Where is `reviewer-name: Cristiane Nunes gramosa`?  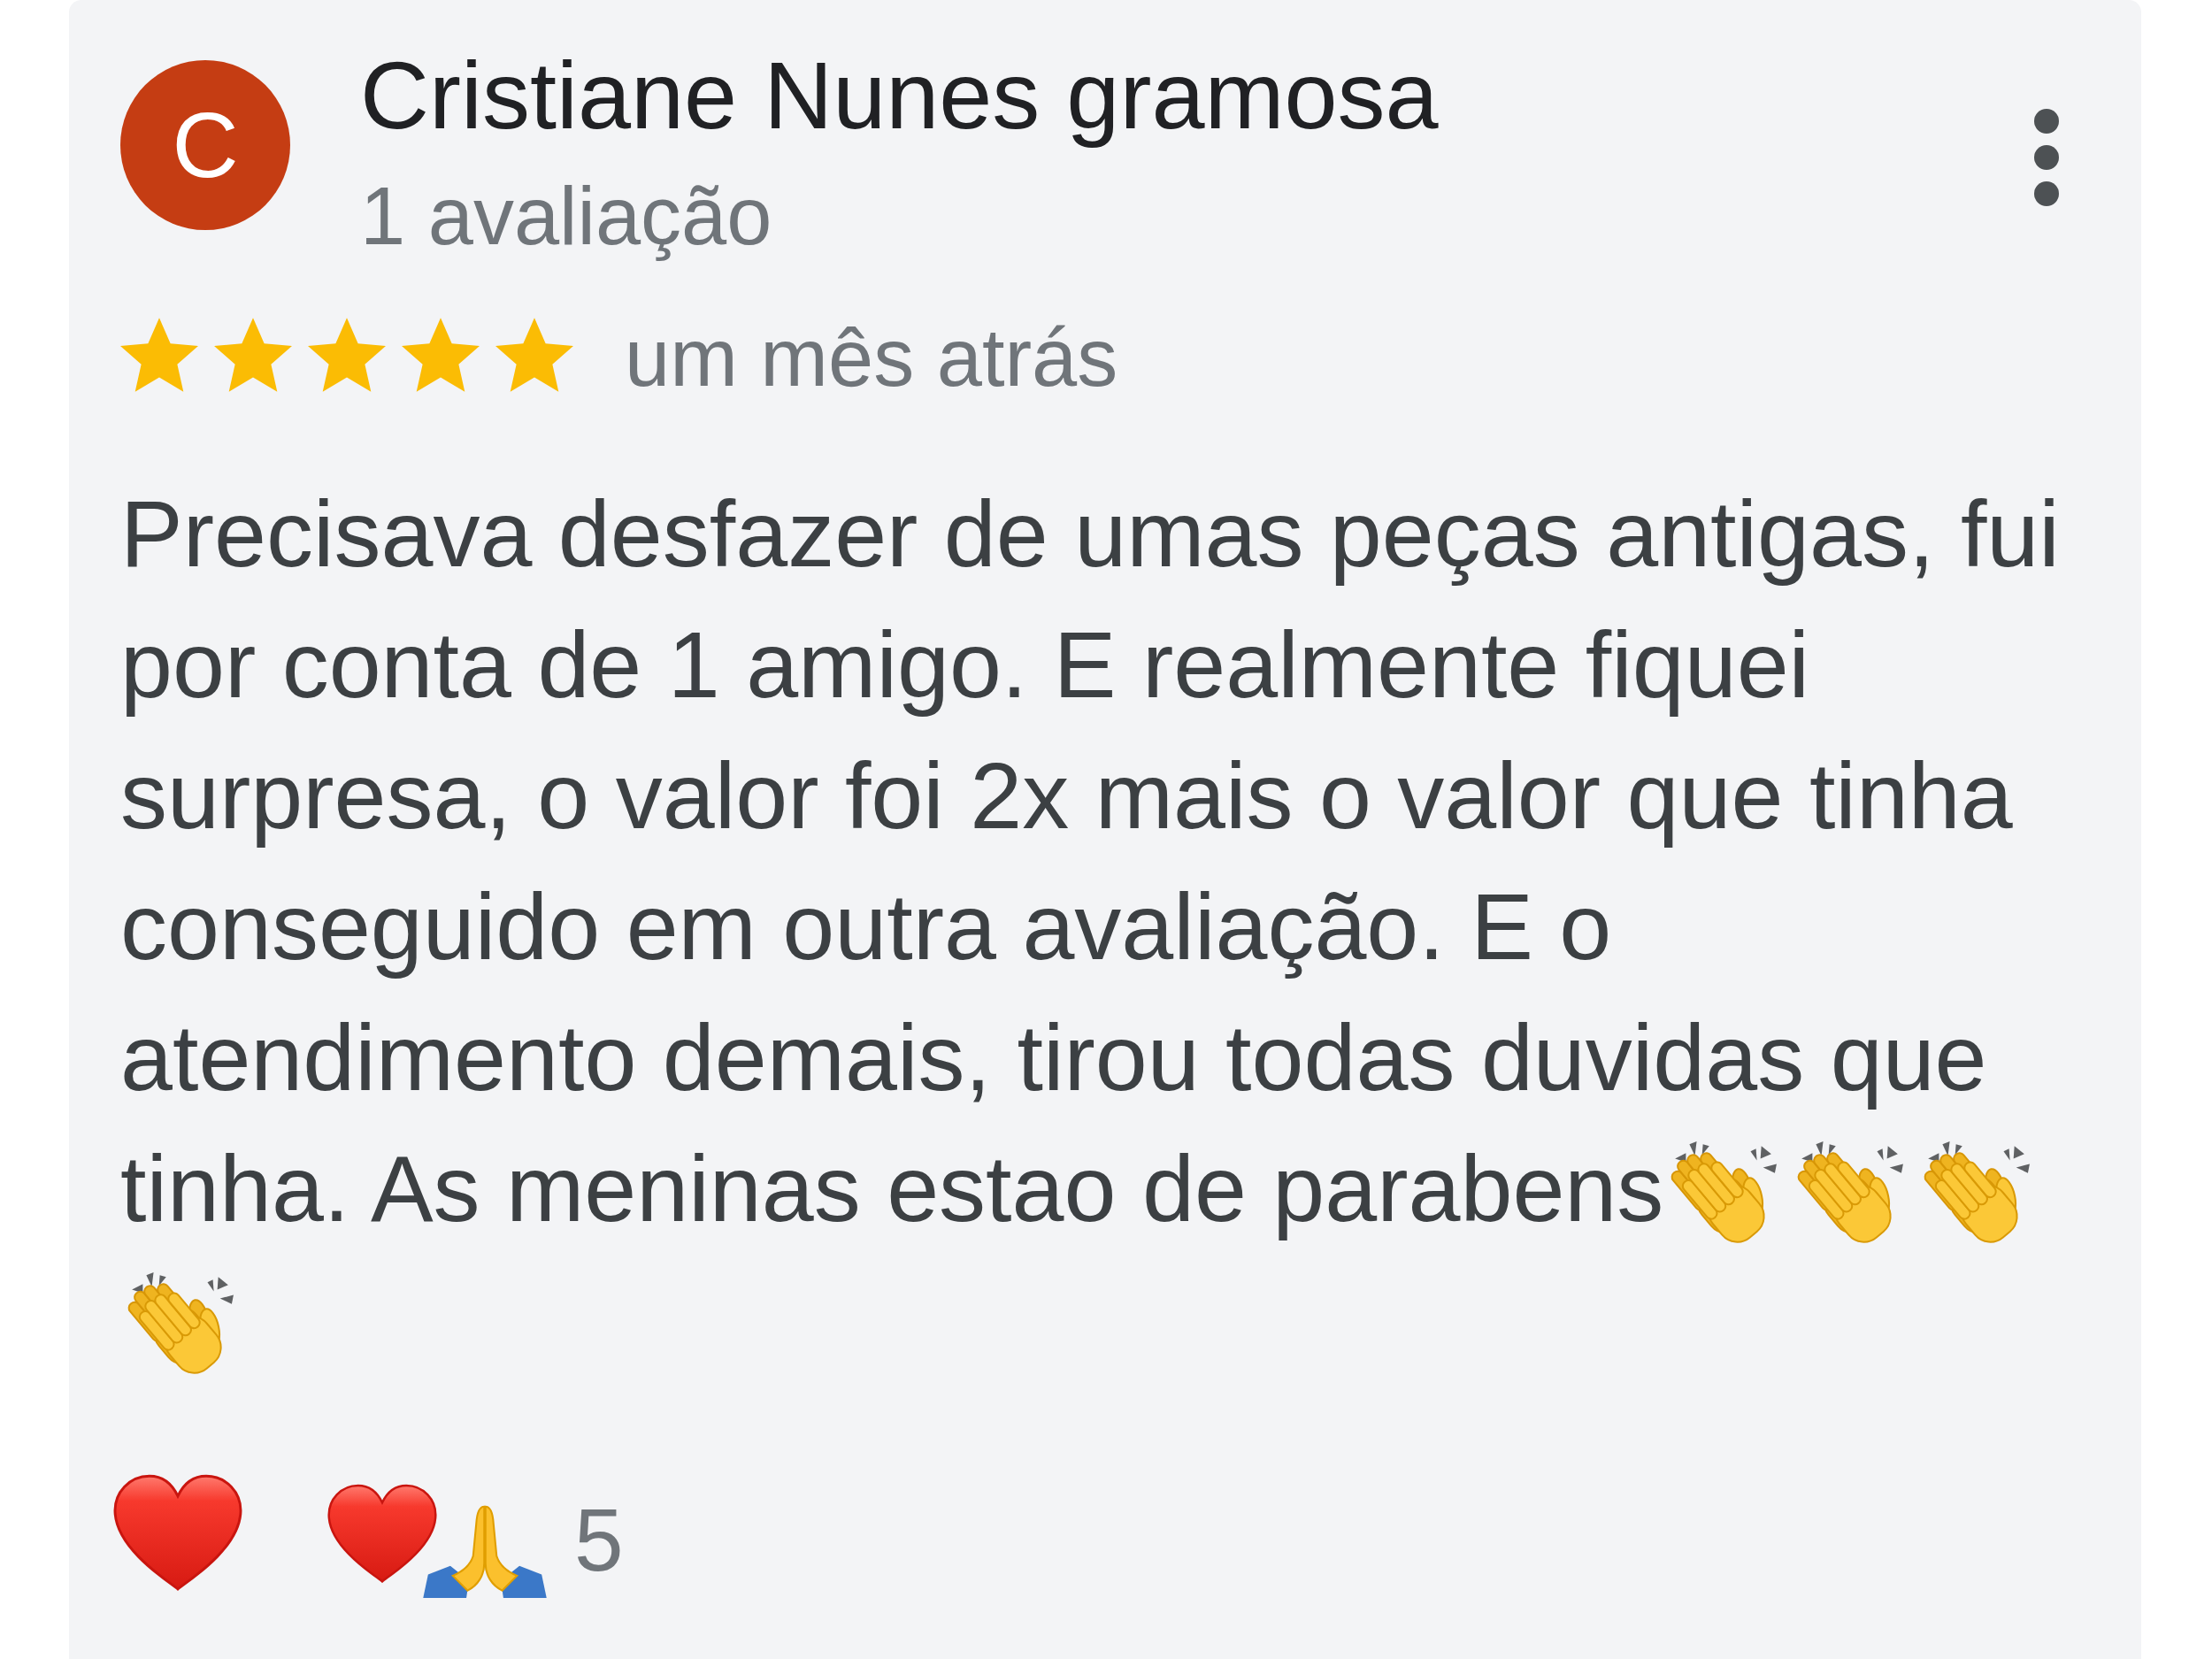
reviewer-name: Cristiane Nunes gramosa is located at coordinates (900, 96).